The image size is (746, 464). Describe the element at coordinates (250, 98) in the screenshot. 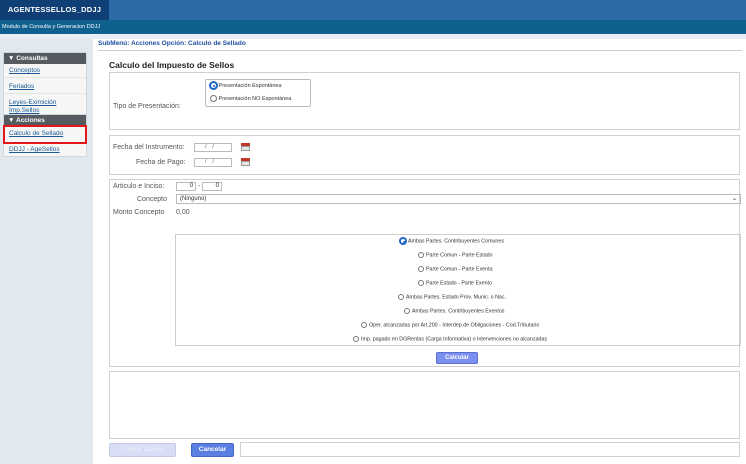

I see `presentacion-option-no-espontanea: Presentación NO Espontánea` at that location.